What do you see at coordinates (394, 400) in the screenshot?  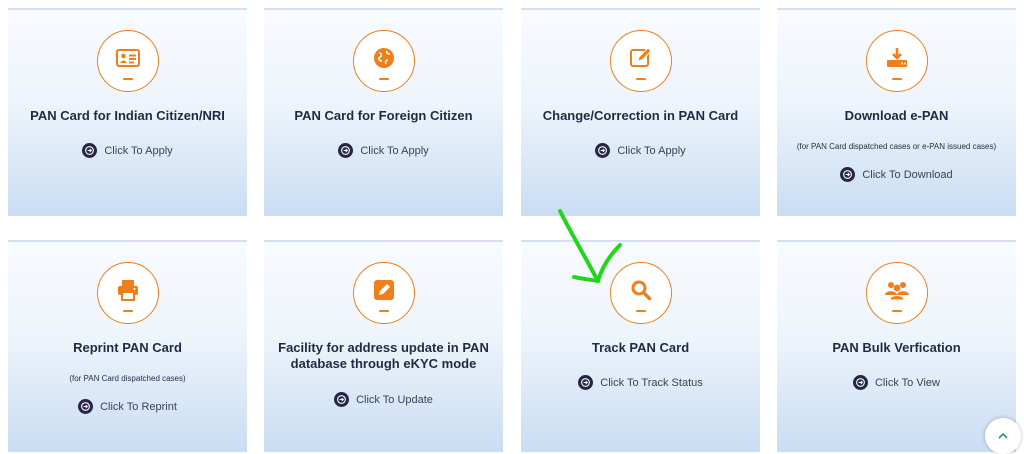 I see `link-label: Click To Update` at bounding box center [394, 400].